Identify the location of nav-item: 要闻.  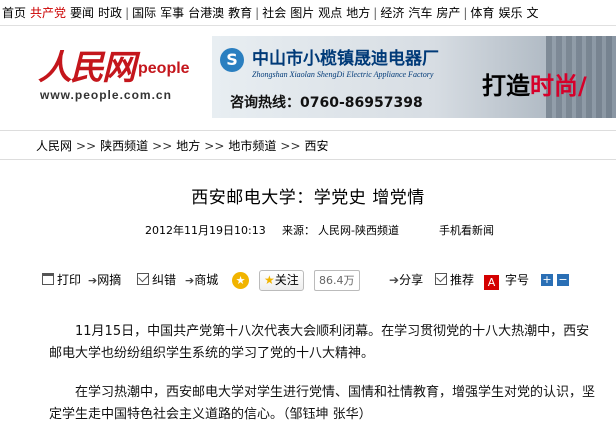
(82, 12).